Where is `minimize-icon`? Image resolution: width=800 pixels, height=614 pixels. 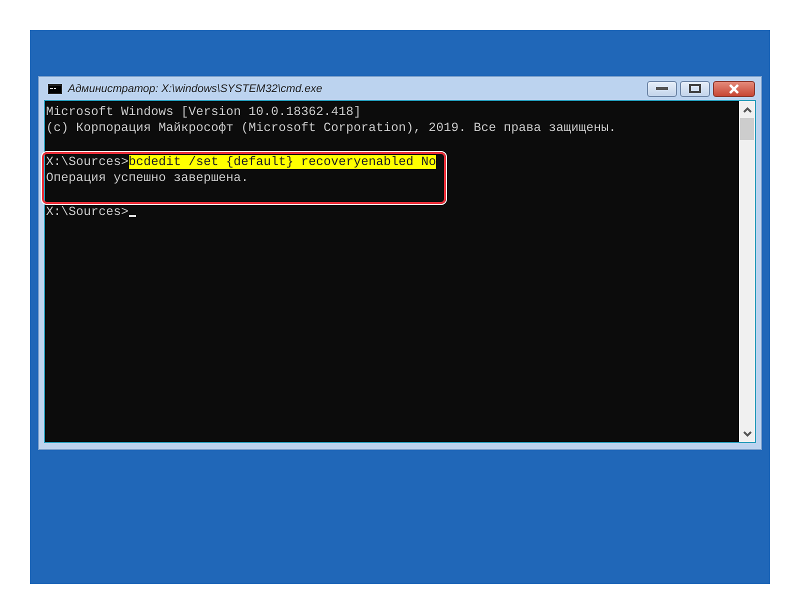 minimize-icon is located at coordinates (662, 88).